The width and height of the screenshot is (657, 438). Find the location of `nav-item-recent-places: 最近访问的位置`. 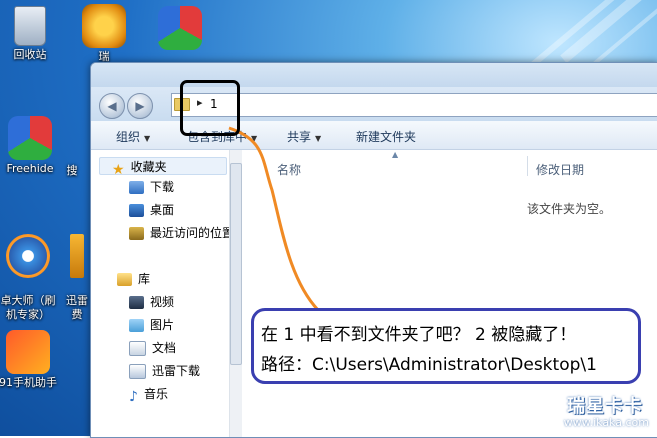

nav-item-recent-places: 最近访问的位置 is located at coordinates (181, 233).